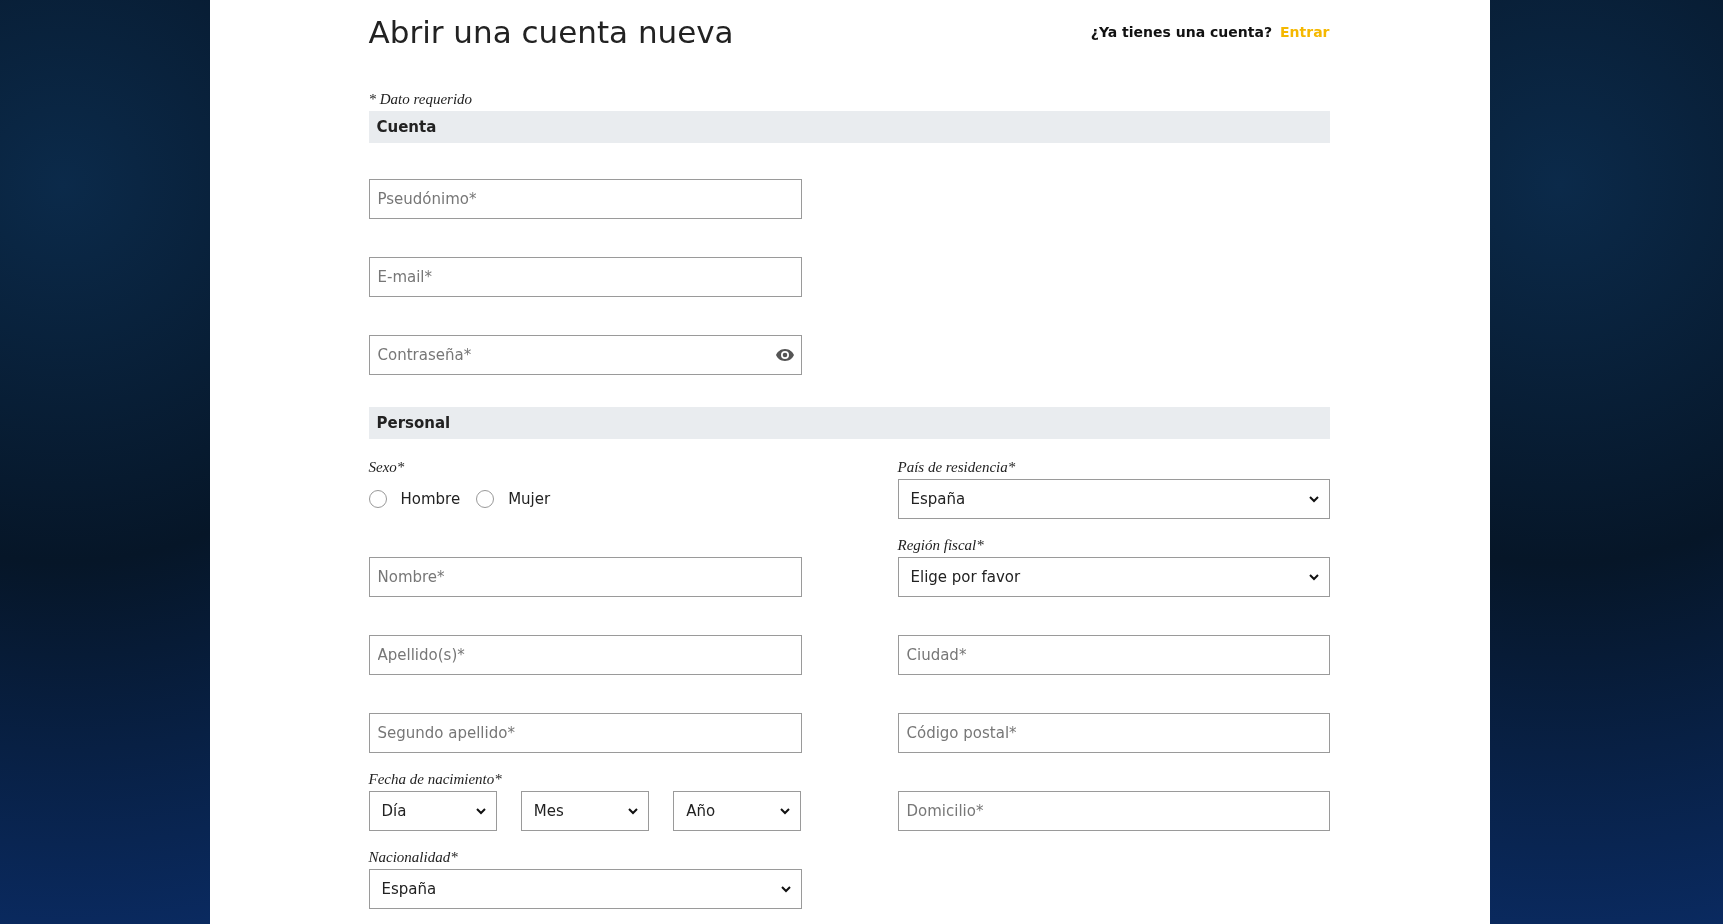 Image resolution: width=1723 pixels, height=924 pixels. I want to click on text-field: Código postal*, so click(1113, 733).